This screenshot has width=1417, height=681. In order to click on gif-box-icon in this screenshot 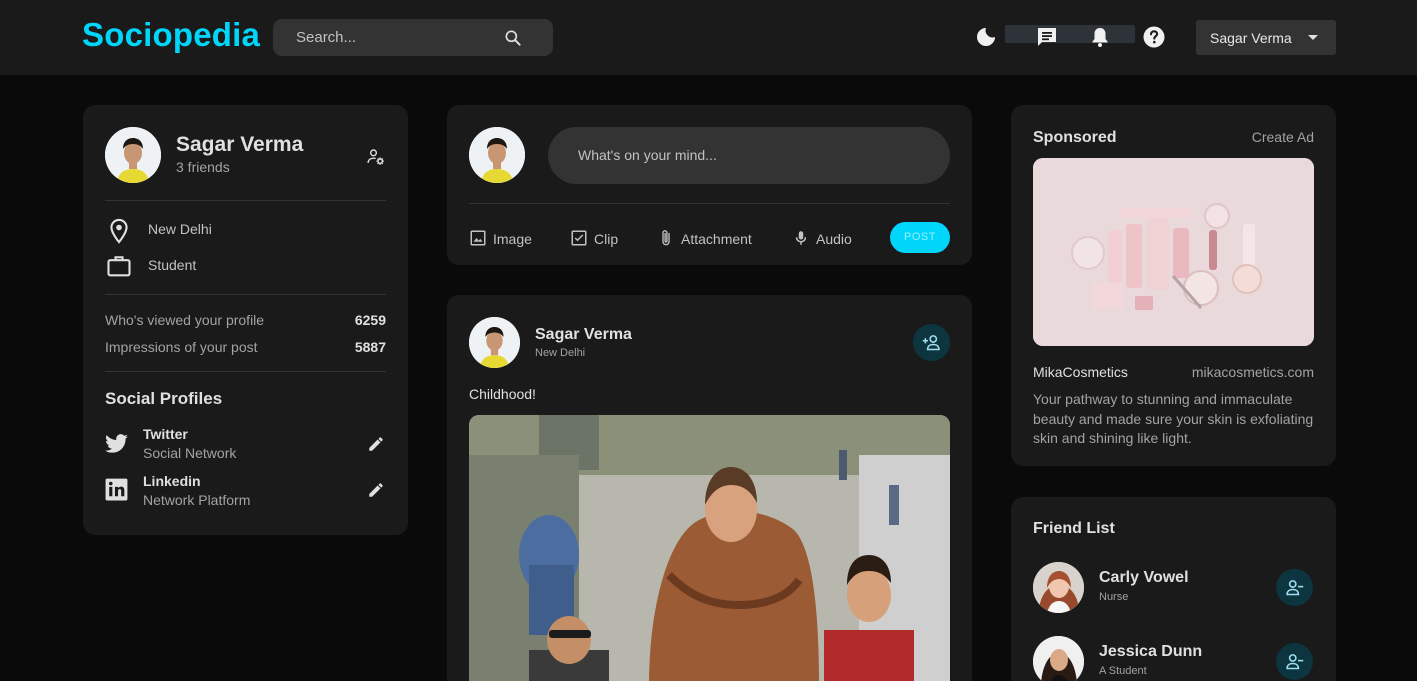, I will do `click(579, 239)`.